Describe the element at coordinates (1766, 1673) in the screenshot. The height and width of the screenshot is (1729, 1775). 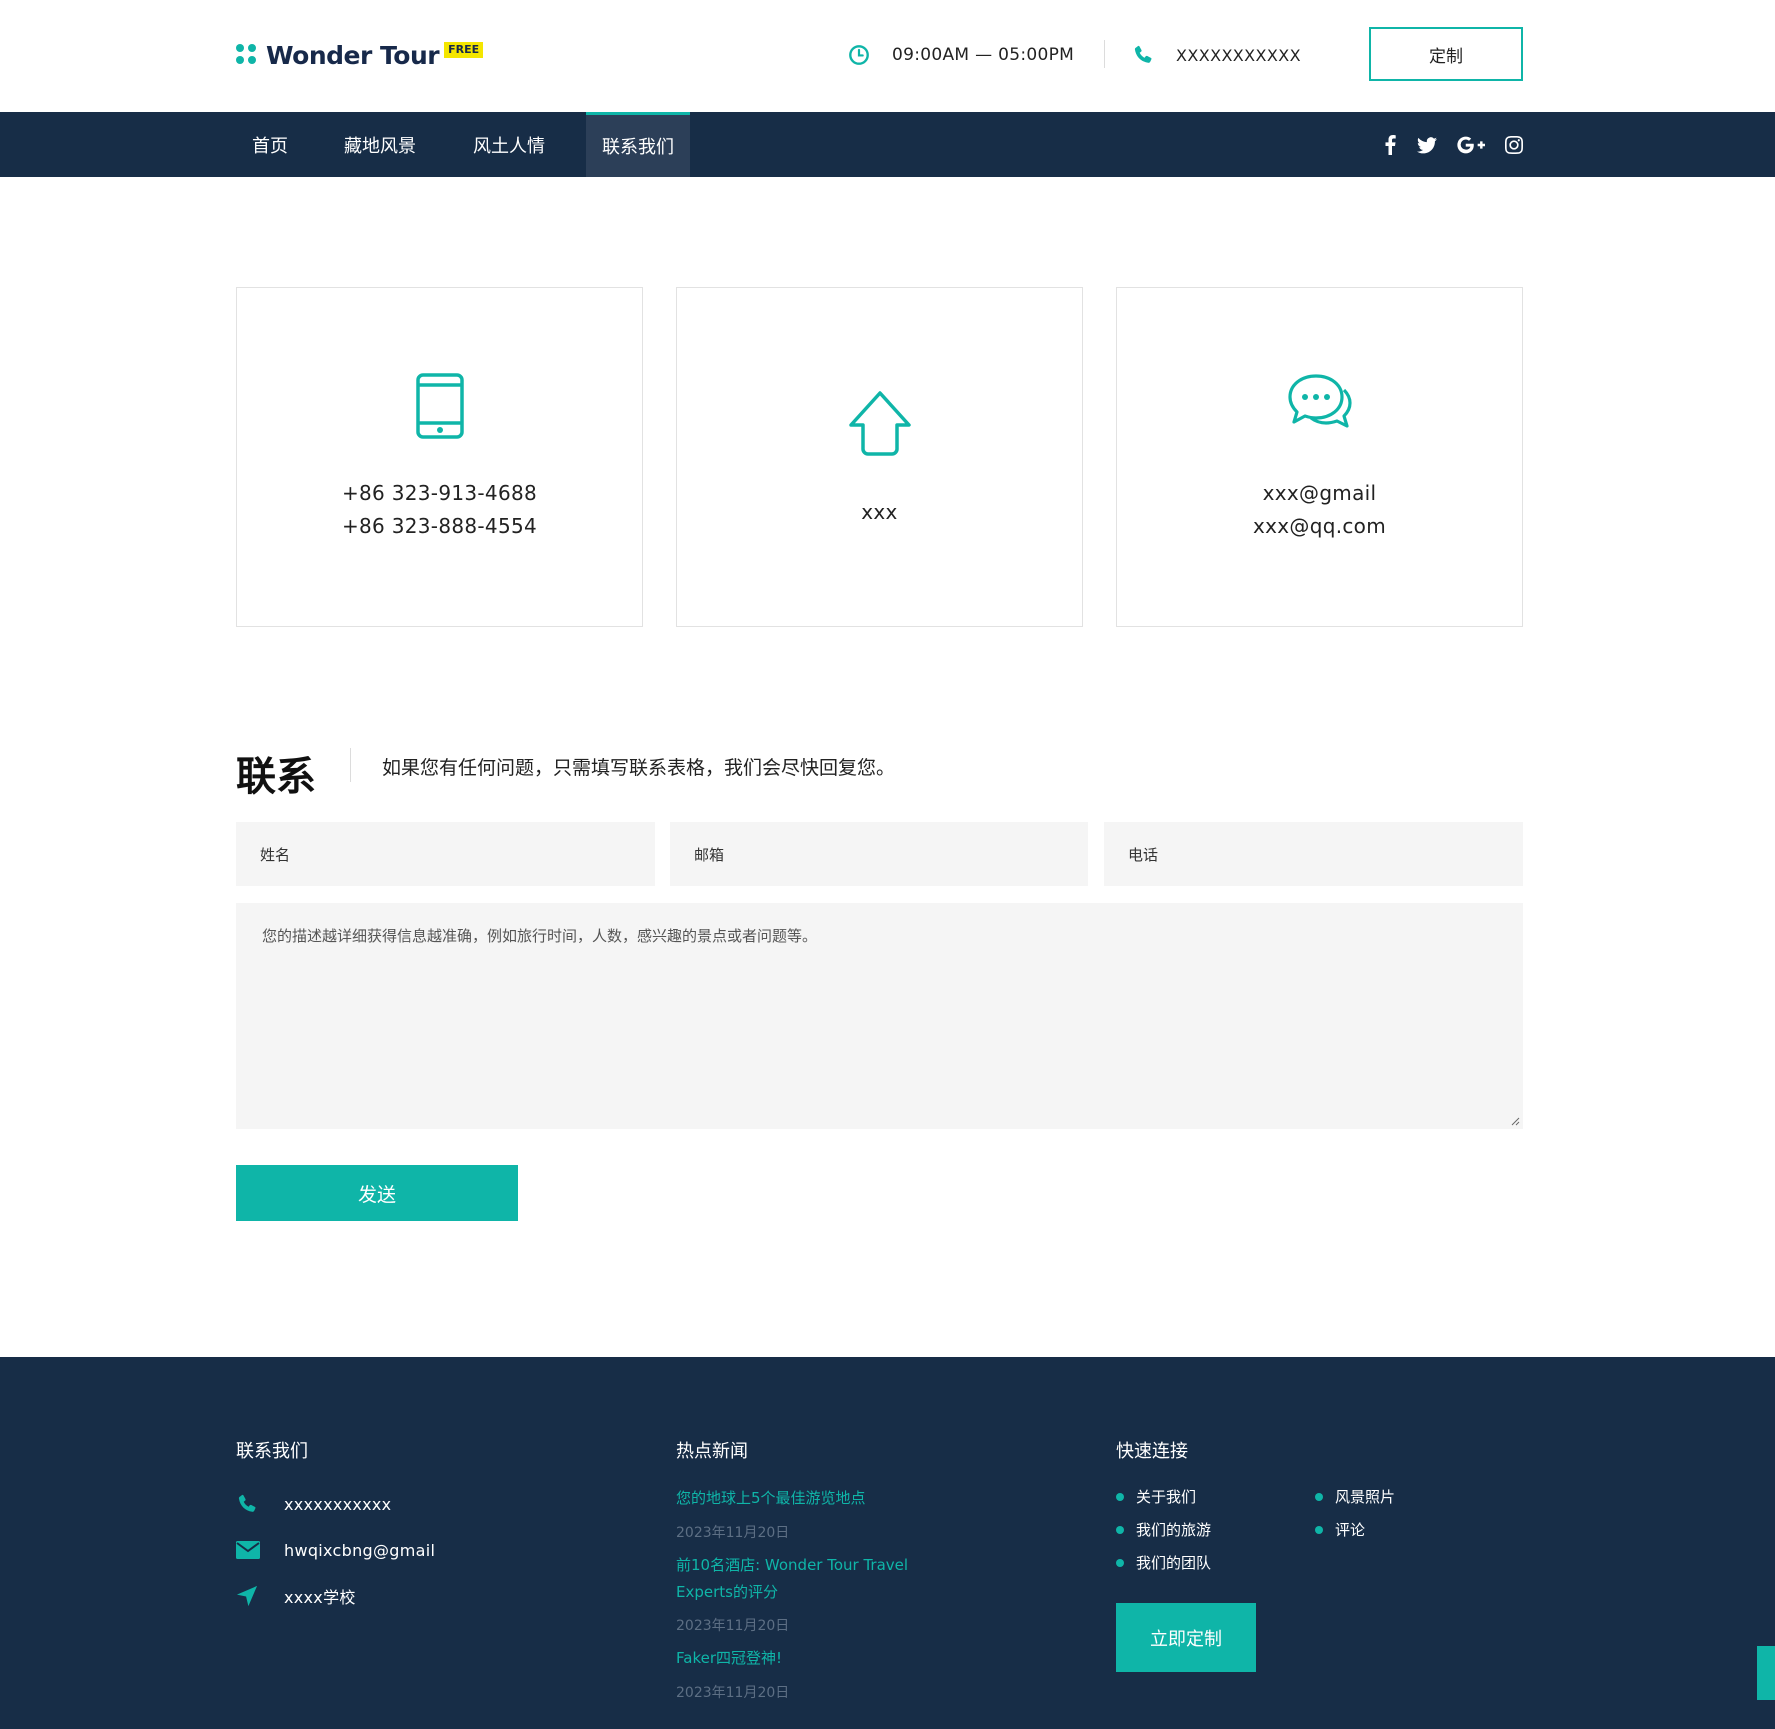
I see `back-to-top-button` at that location.